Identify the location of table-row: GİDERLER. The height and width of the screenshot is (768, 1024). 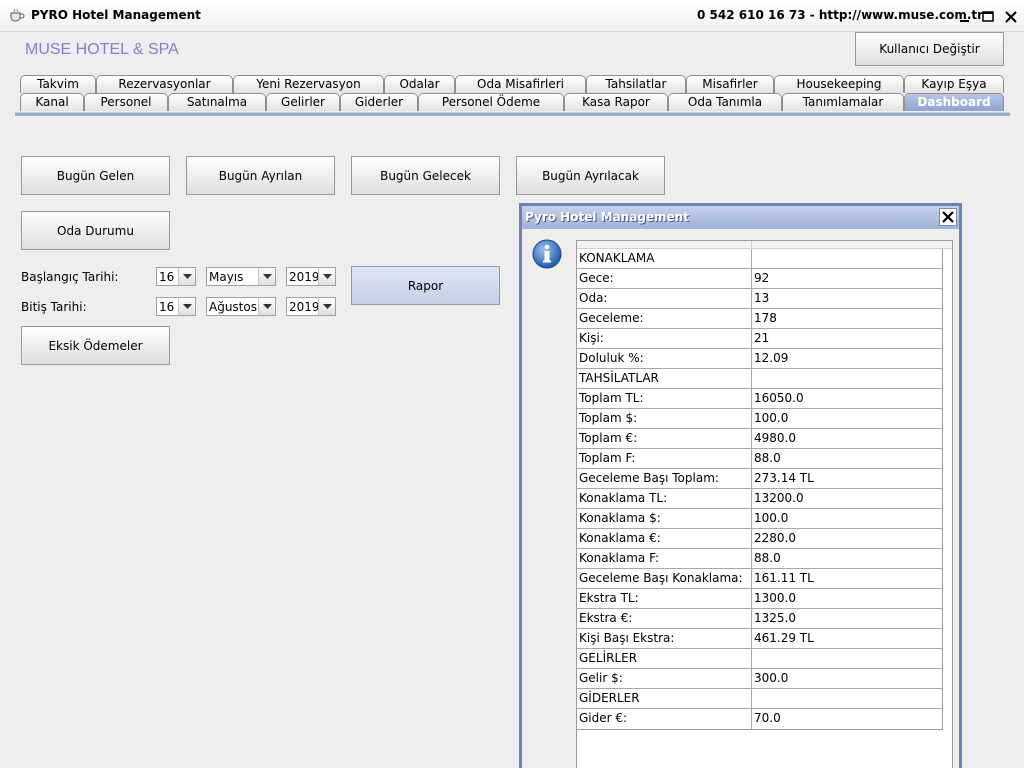
(759, 699).